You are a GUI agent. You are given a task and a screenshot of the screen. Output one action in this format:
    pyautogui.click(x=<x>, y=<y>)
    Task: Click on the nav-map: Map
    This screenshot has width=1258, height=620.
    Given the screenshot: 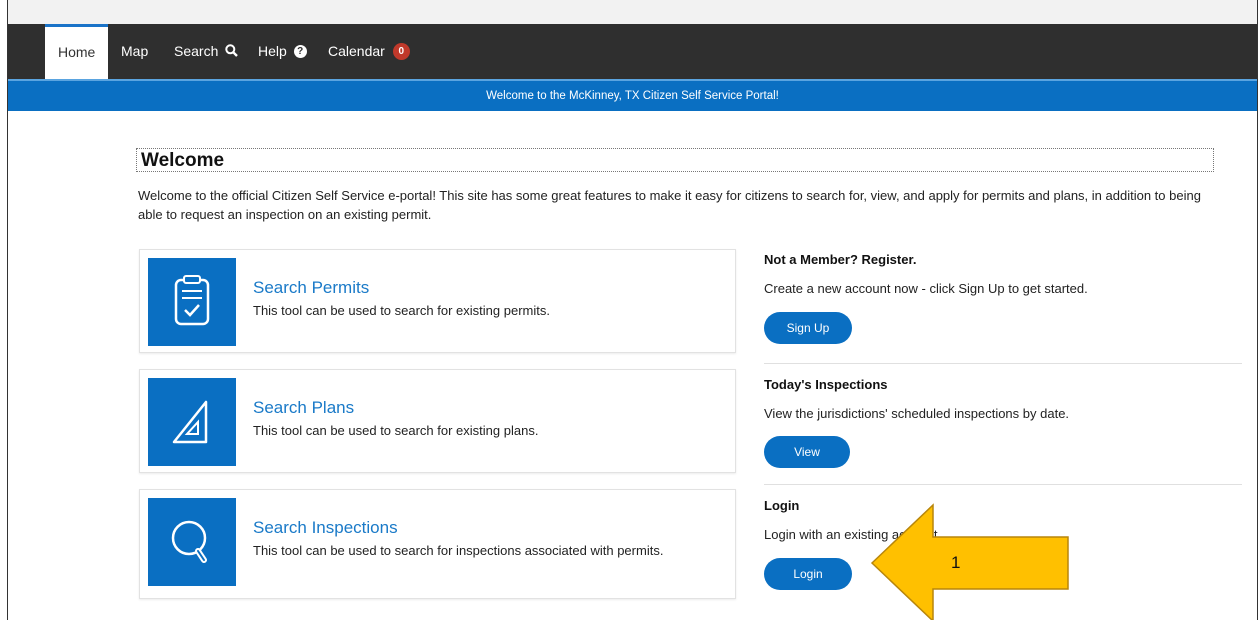 What is the action you would take?
    pyautogui.click(x=134, y=51)
    